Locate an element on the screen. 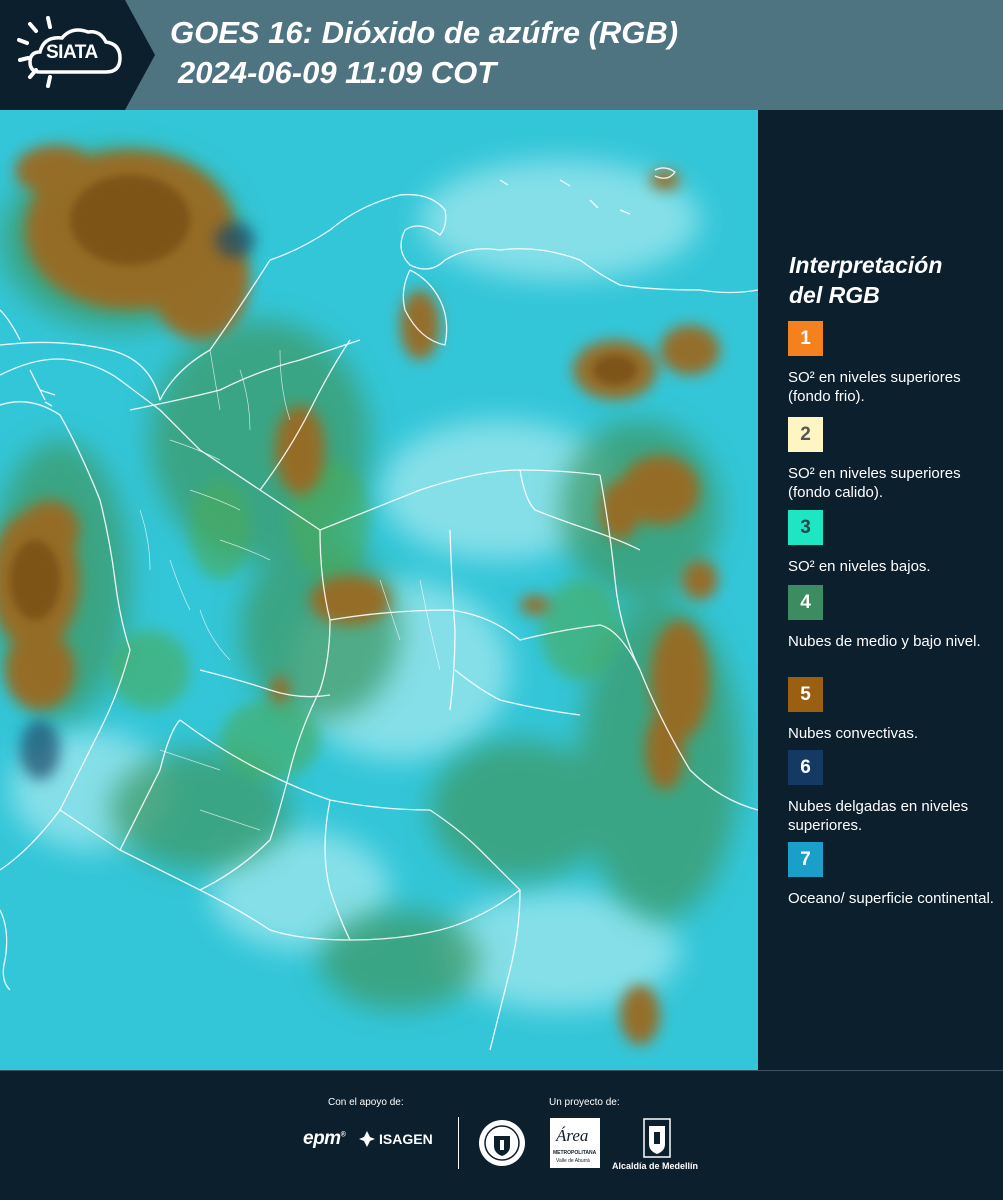  legend-number-4: 4 is located at coordinates (805, 602).